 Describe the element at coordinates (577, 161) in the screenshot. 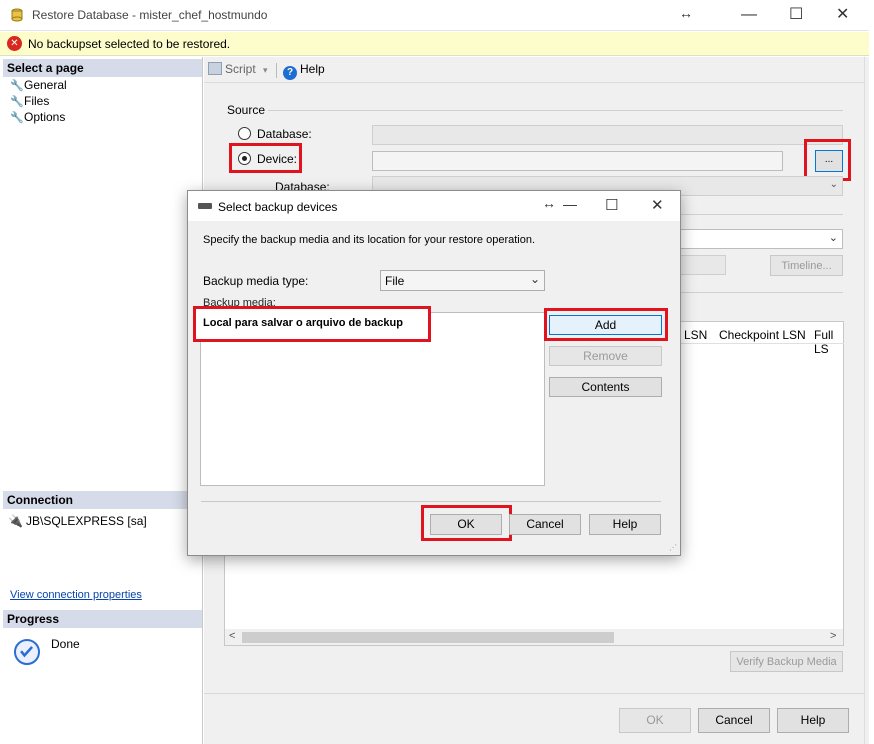

I see `device-path-field` at that location.